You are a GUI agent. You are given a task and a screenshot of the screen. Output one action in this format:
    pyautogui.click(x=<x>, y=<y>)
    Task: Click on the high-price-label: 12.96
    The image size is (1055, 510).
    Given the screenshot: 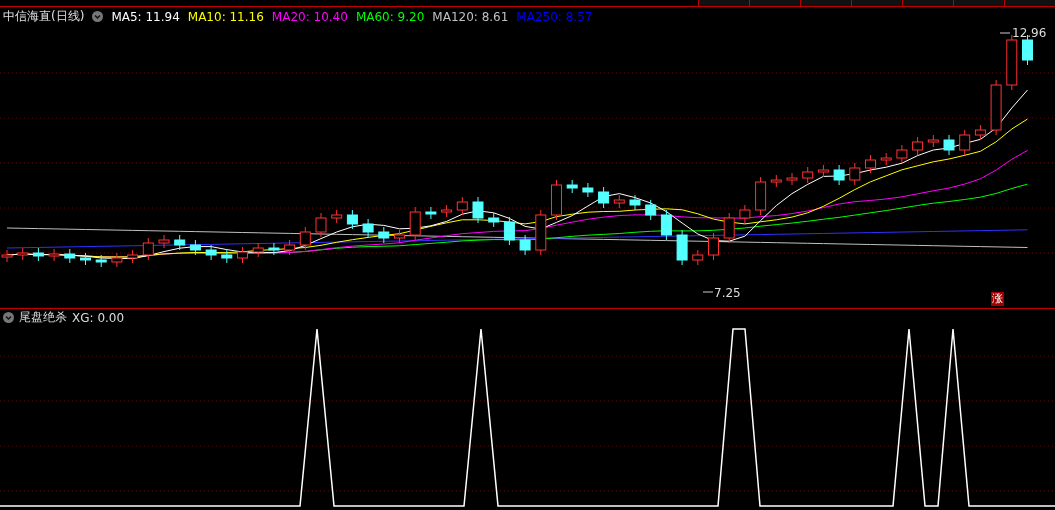 What is the action you would take?
    pyautogui.click(x=1029, y=33)
    